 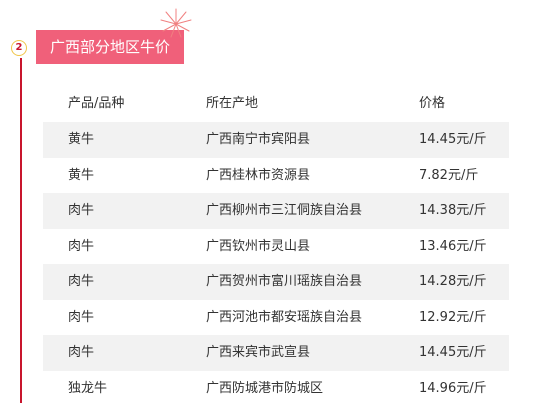 I want to click on table-row: 肉牛 广西钦州市灵山县 13.46元/斤, so click(x=276, y=247).